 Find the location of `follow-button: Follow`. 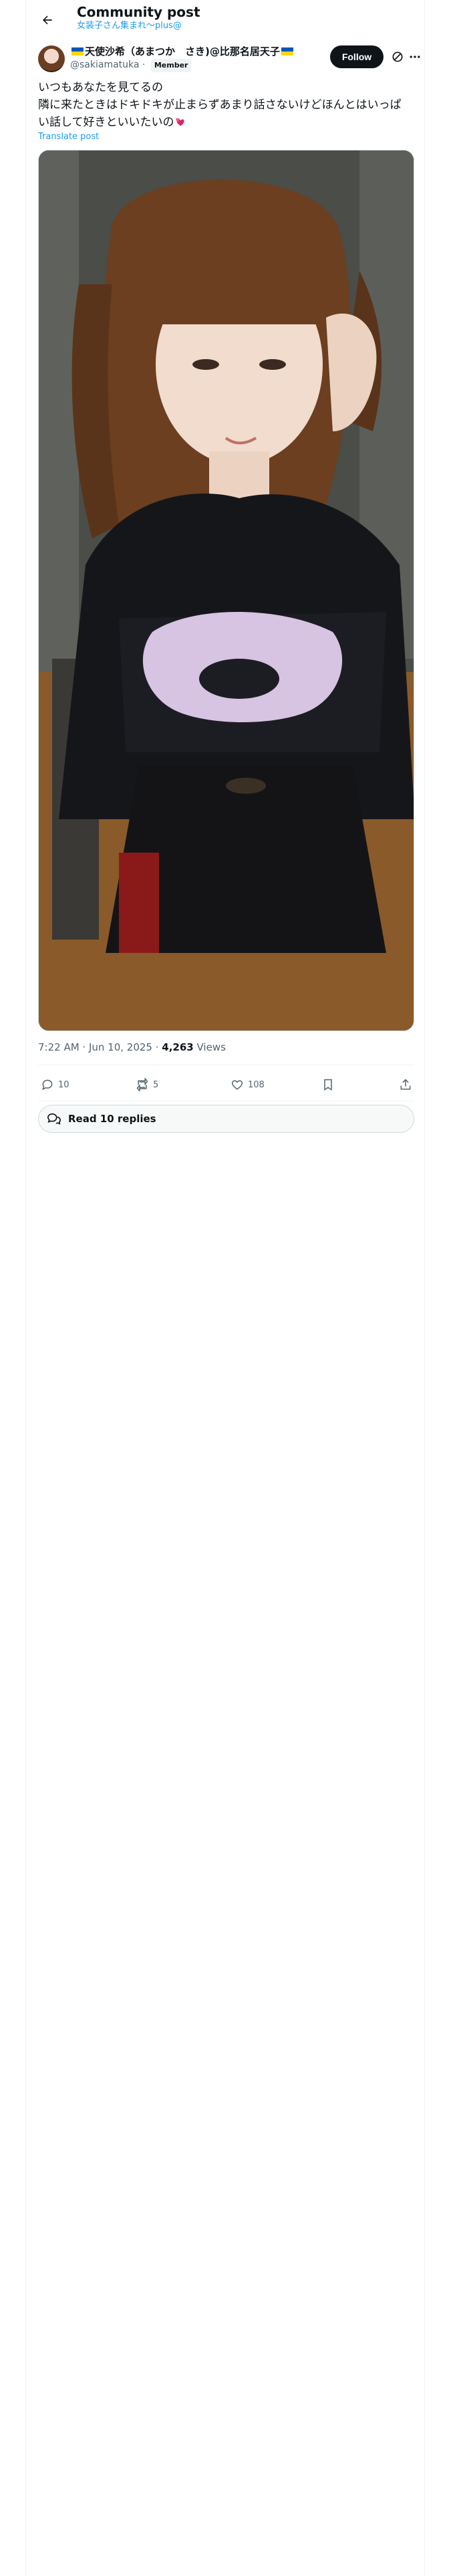

follow-button: Follow is located at coordinates (357, 56).